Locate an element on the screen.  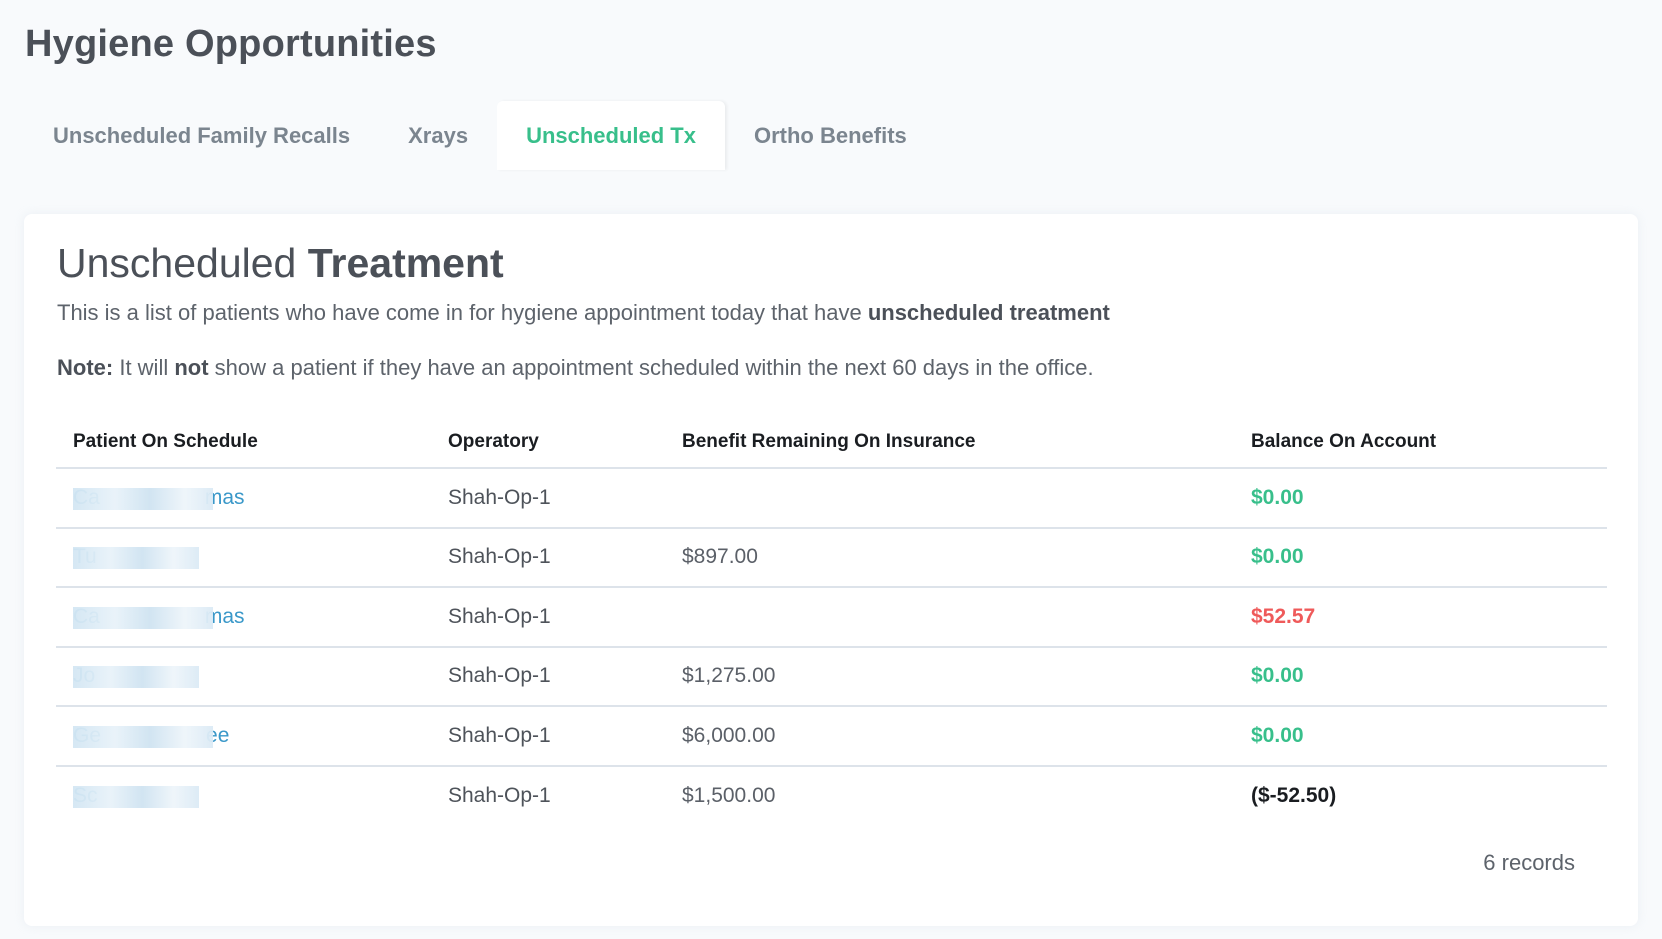
column-header-patient: Patient On Schedule is located at coordinates (165, 441).